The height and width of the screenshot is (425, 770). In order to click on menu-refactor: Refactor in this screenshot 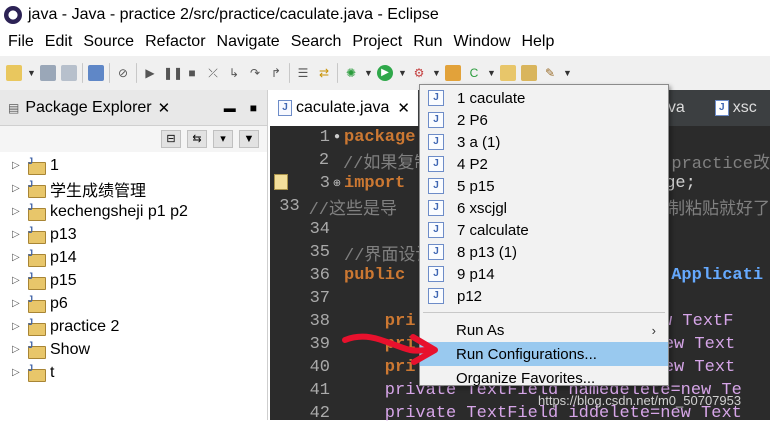, I will do `click(175, 42)`.